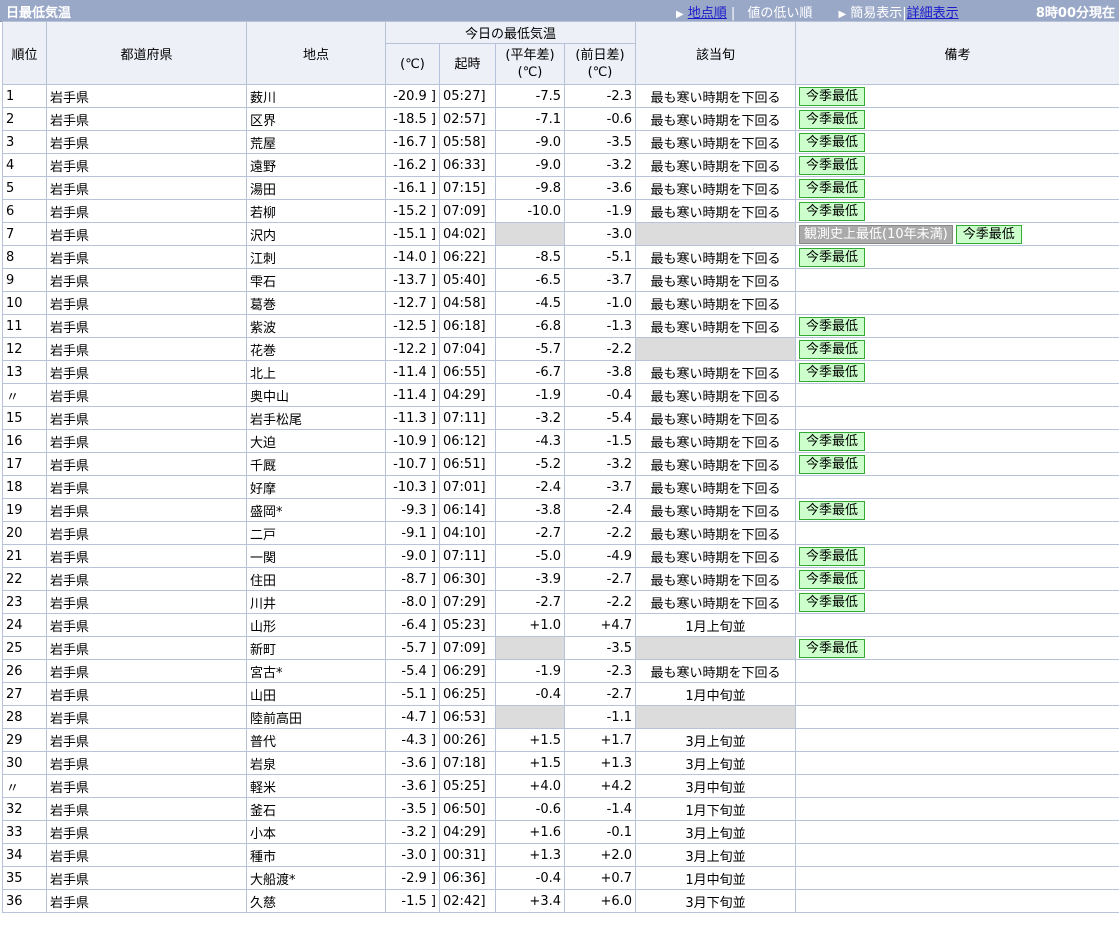 The image size is (1119, 932). What do you see at coordinates (316, 510) in the screenshot?
I see `row-location: 盛岡*` at bounding box center [316, 510].